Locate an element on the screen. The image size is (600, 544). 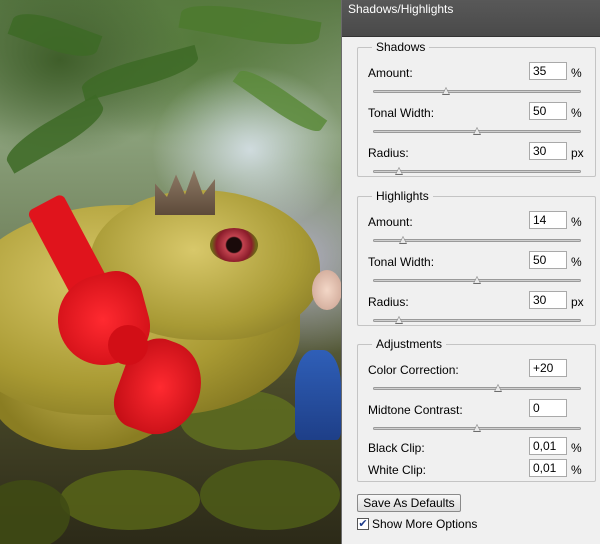
shadows-amount-input is located at coordinates (548, 71).